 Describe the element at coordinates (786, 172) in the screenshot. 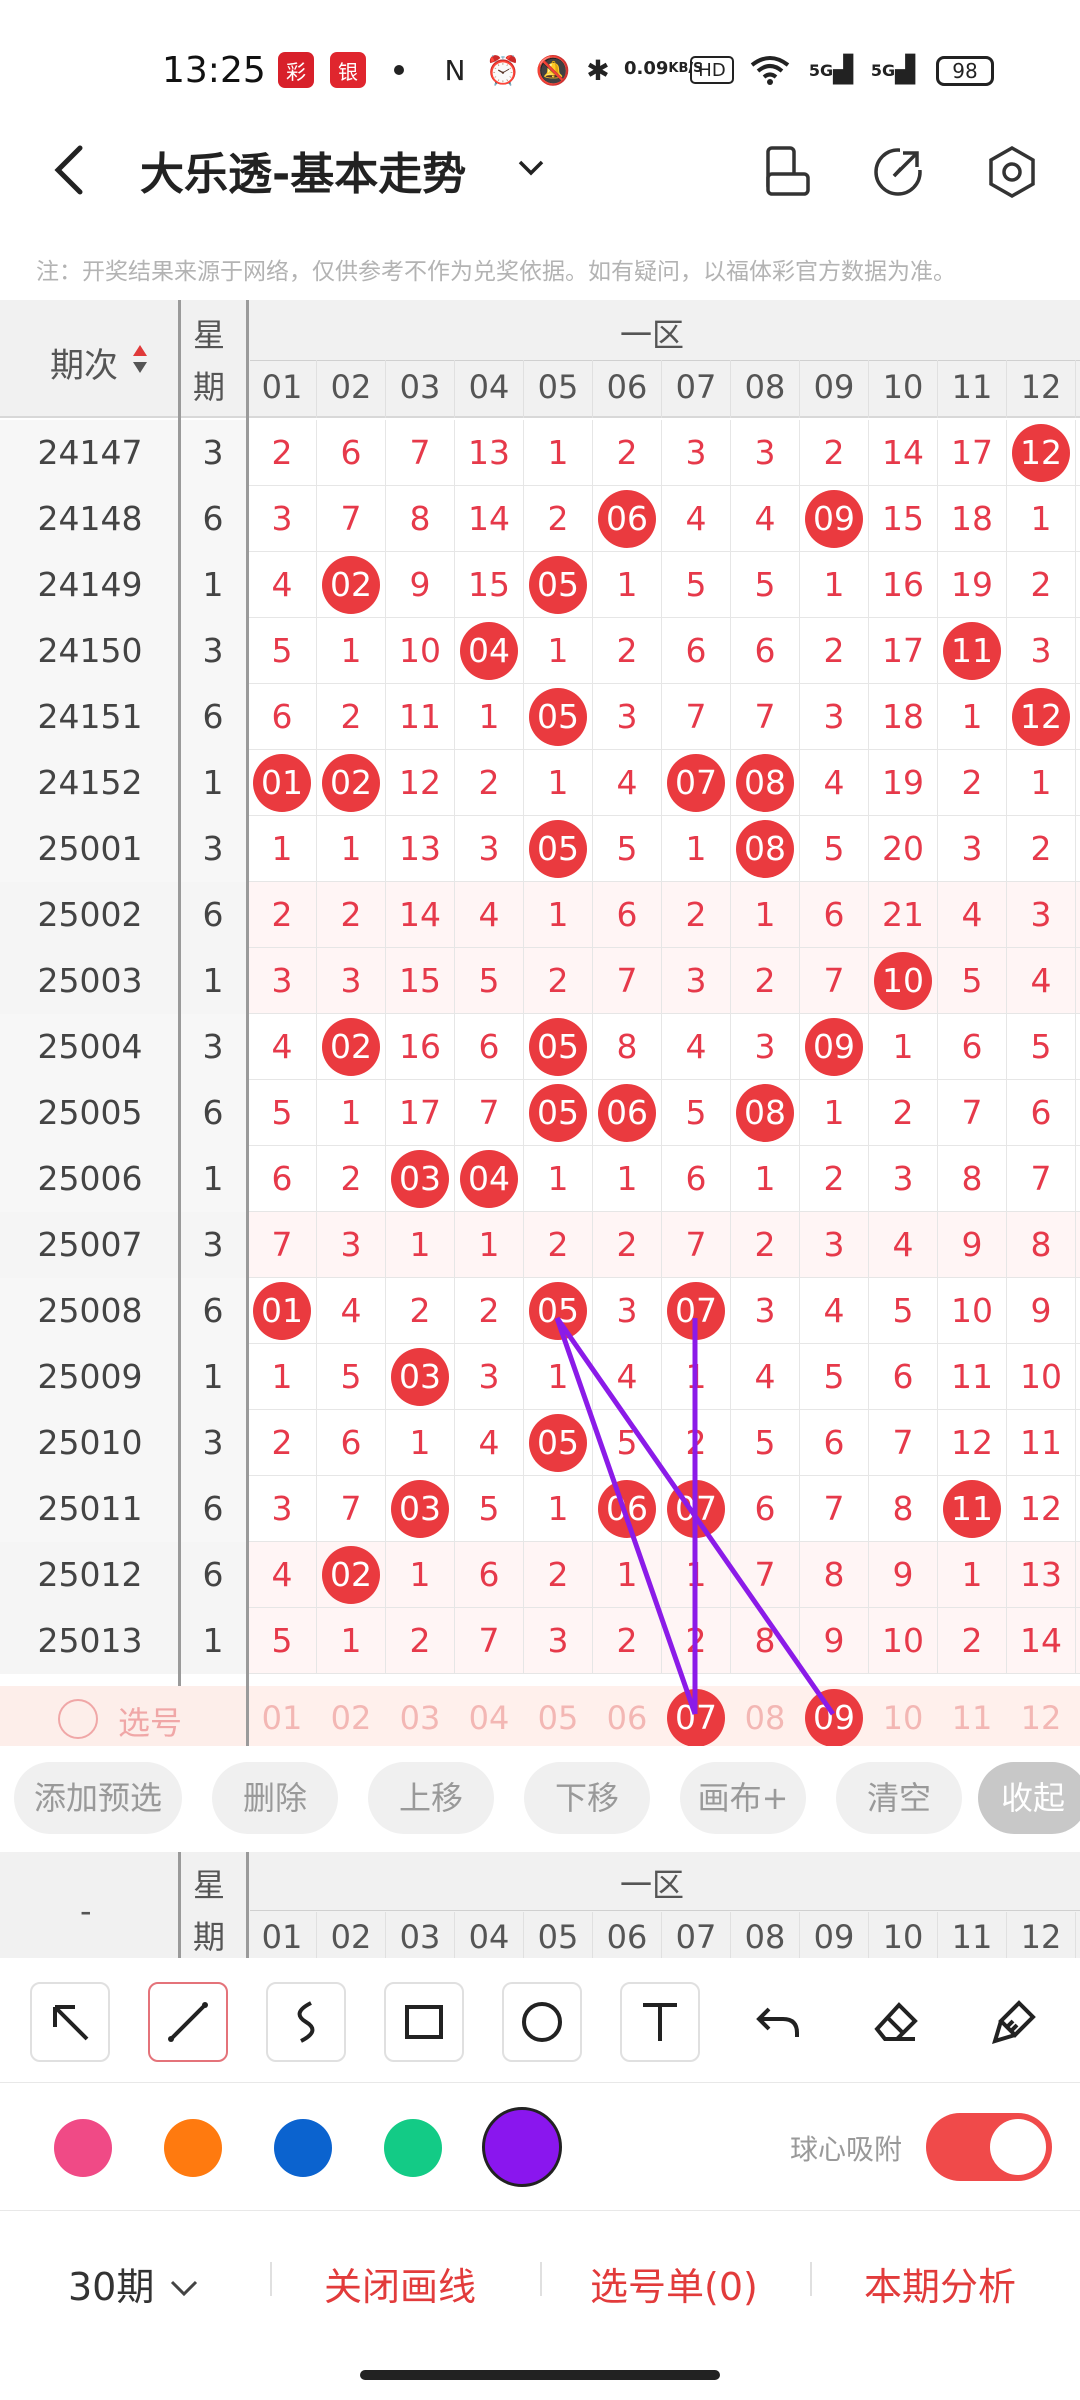

I see `rotate-screen-icon` at that location.